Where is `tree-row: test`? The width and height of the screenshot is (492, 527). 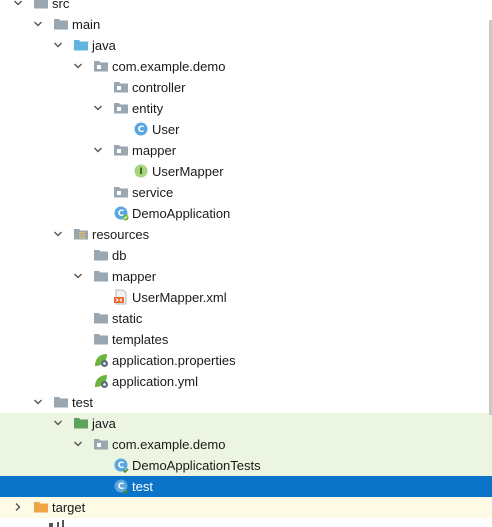
tree-row: test is located at coordinates (246, 402).